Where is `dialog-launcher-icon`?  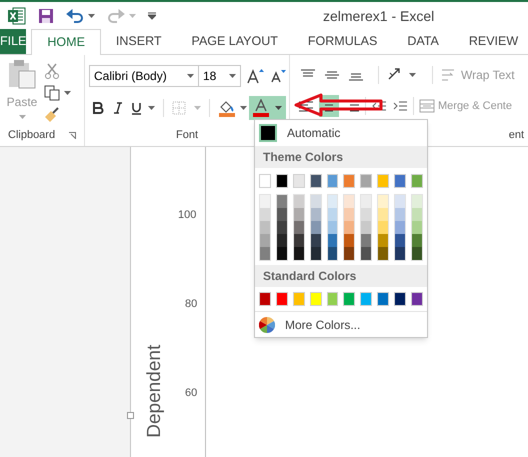 dialog-launcher-icon is located at coordinates (72, 135).